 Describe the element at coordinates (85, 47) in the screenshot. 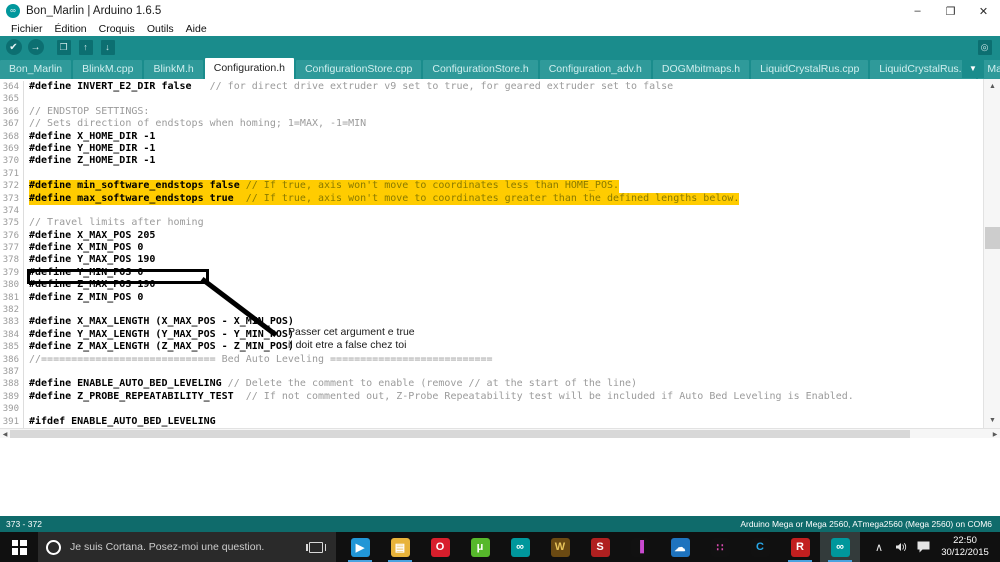

I see `open-sketch-button: ↑` at that location.